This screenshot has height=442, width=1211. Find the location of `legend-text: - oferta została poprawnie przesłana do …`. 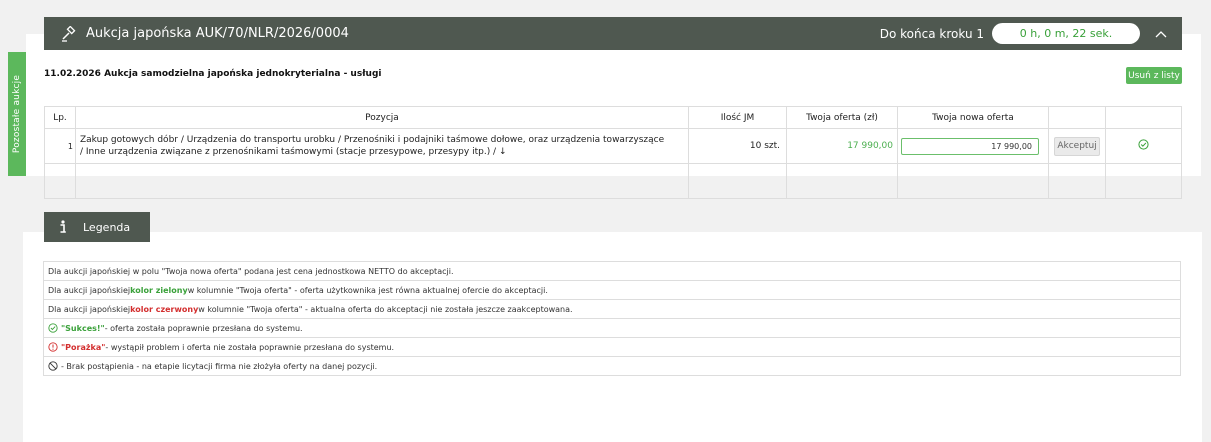

legend-text: - oferta została poprawnie przesłana do … is located at coordinates (203, 328).